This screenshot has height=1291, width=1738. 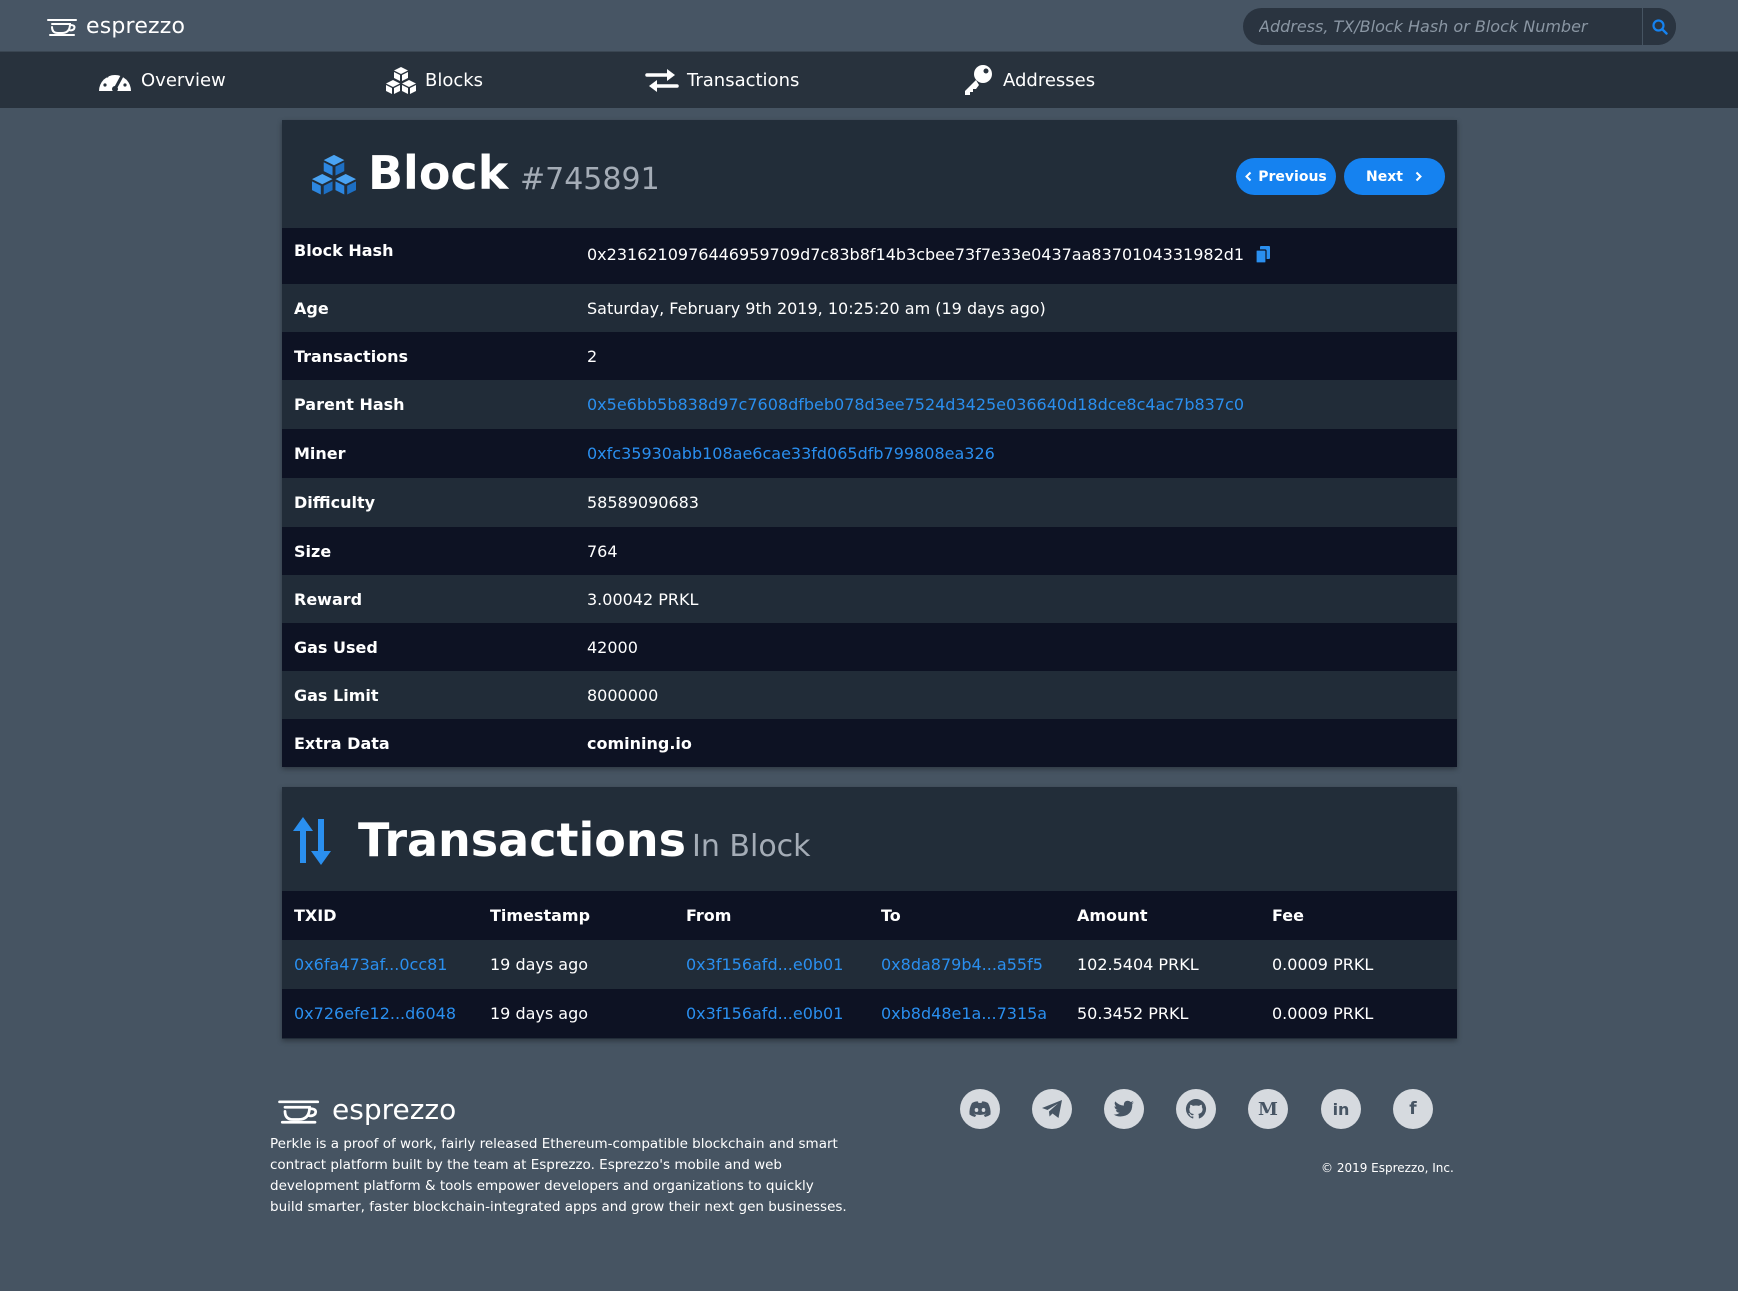 I want to click on search-input, so click(x=1442, y=26).